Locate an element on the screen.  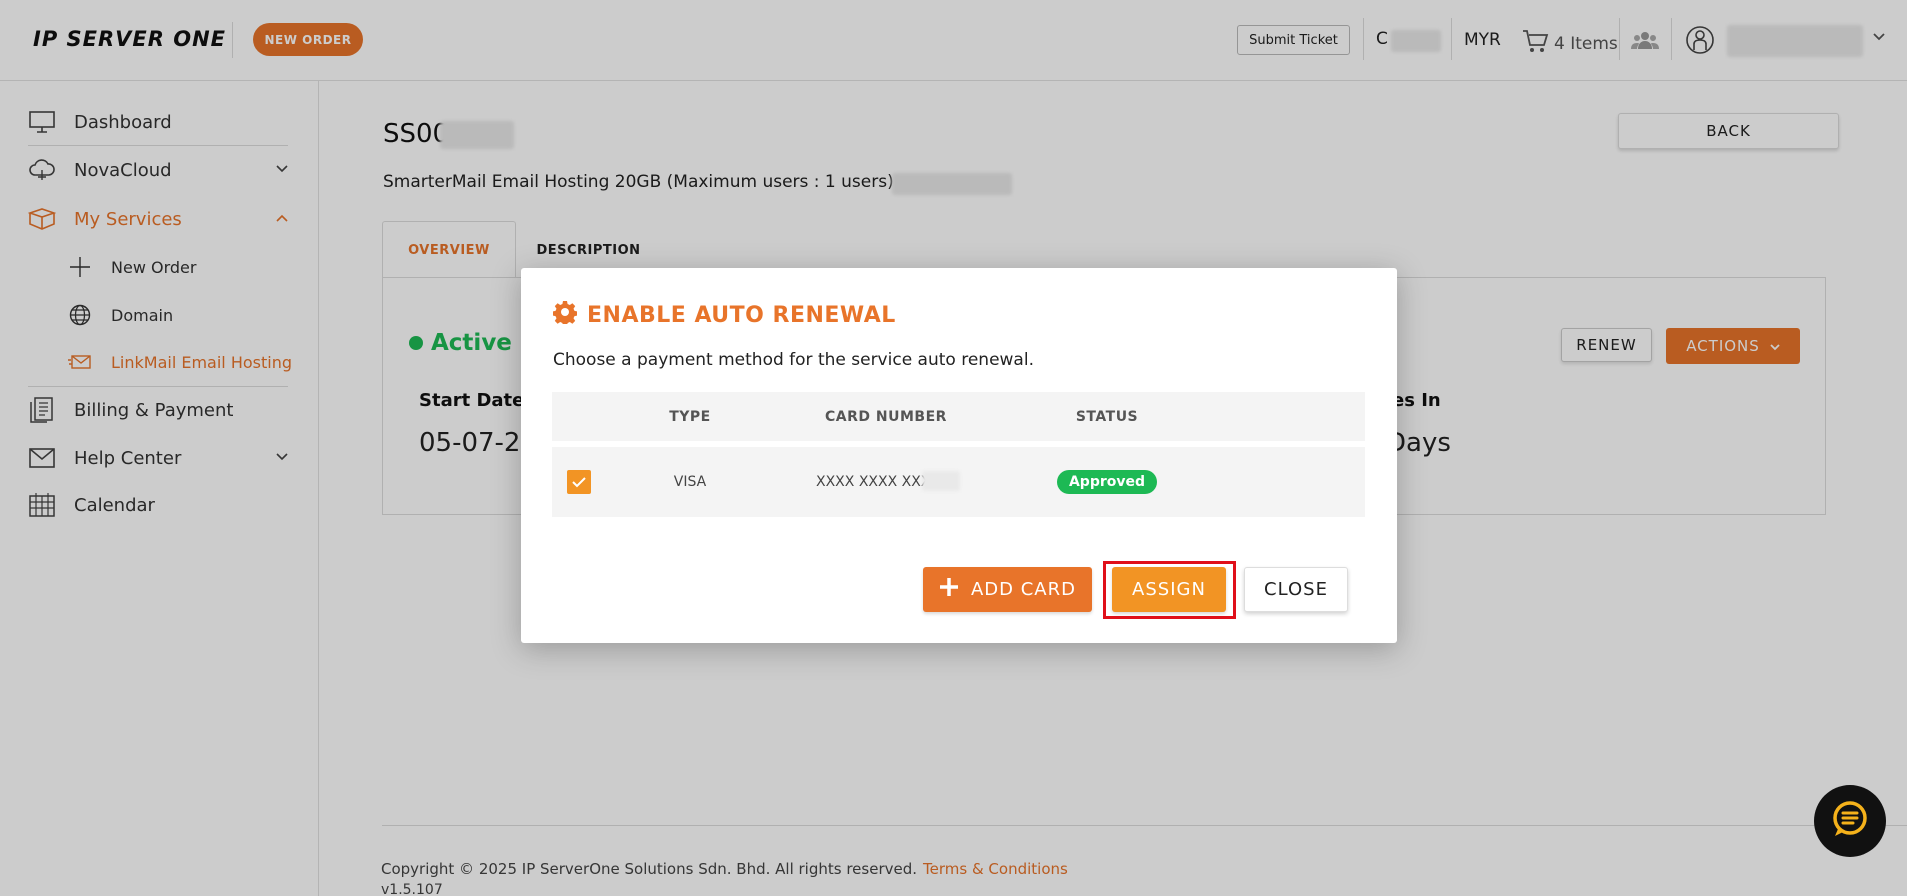
status-badge: Approved is located at coordinates (1107, 482).